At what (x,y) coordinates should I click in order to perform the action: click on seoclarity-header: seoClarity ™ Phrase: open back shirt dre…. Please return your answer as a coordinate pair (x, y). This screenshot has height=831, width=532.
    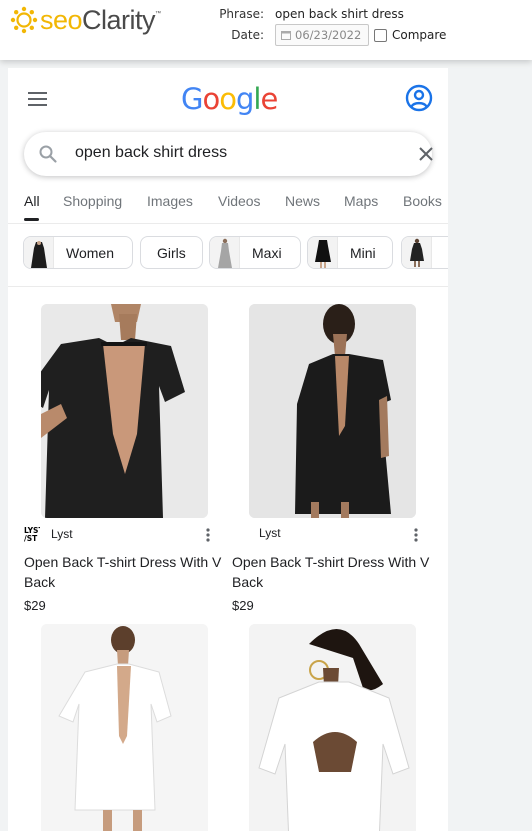
    Looking at the image, I should click on (266, 30).